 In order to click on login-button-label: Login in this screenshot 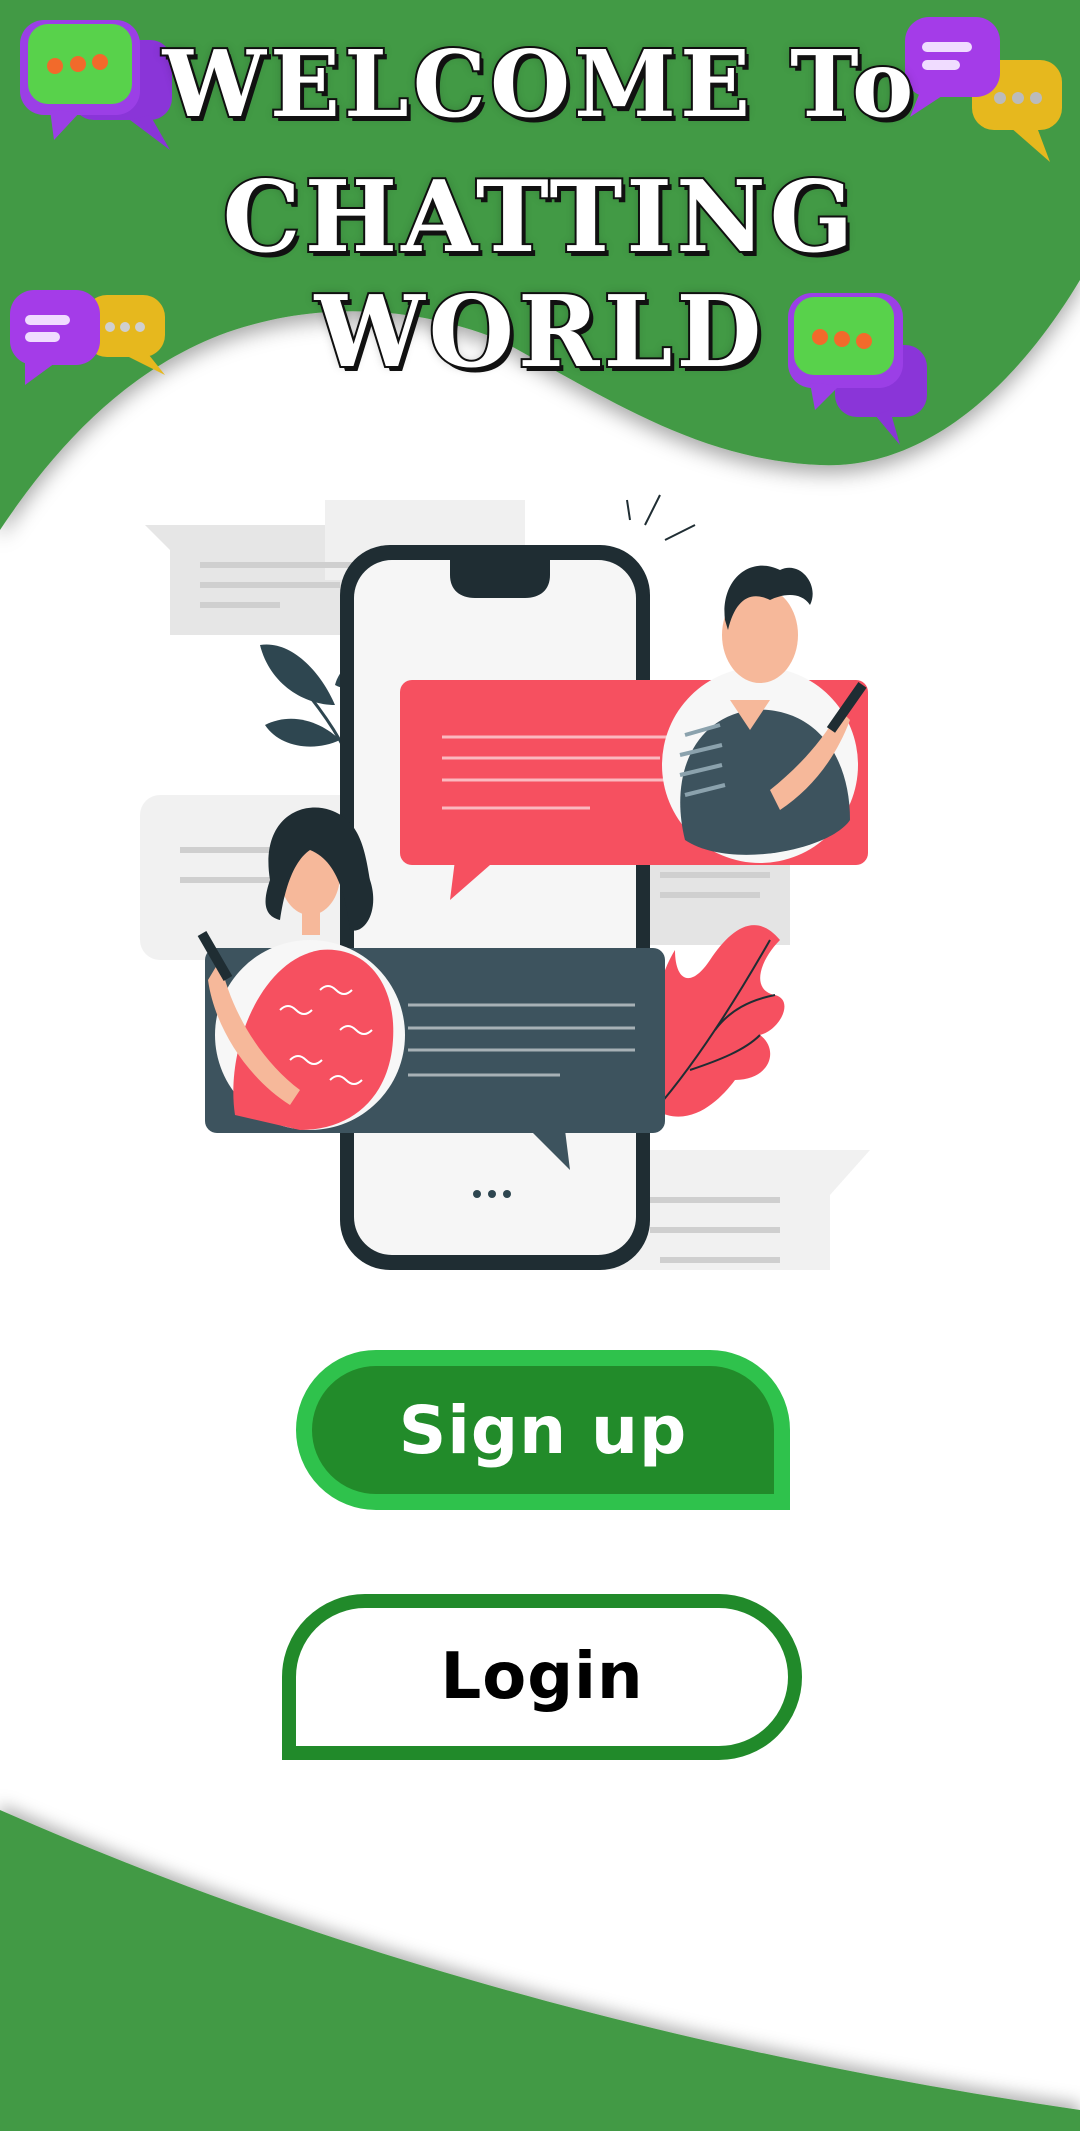, I will do `click(542, 1677)`.